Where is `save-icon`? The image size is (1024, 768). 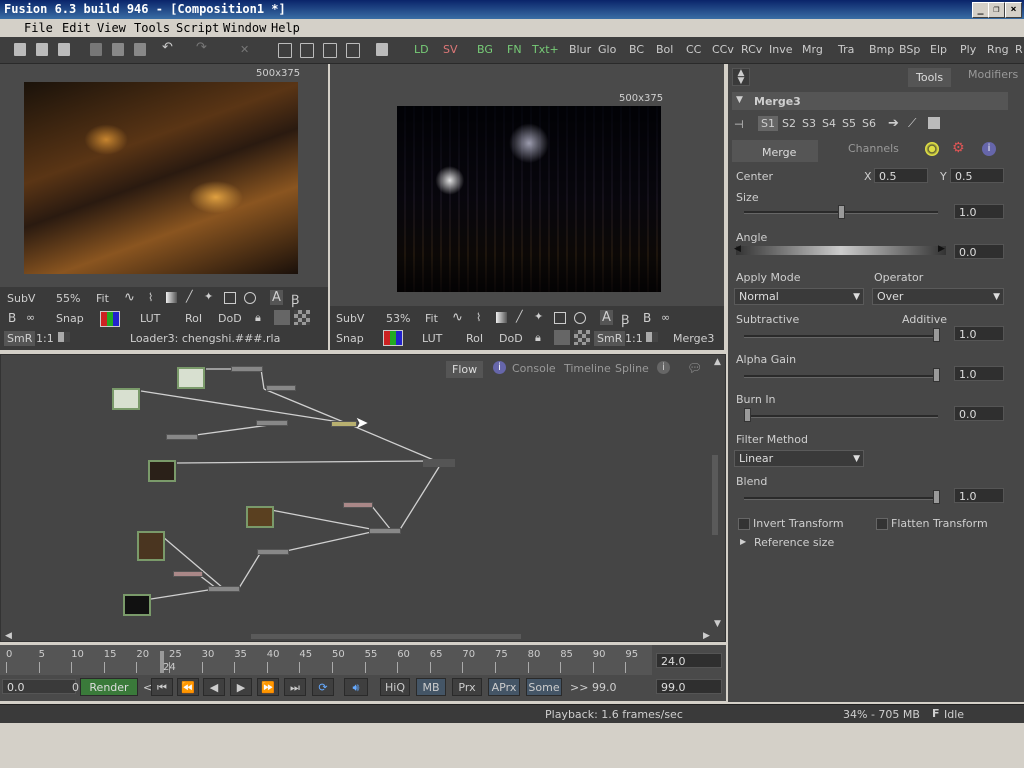 save-icon is located at coordinates (64, 49).